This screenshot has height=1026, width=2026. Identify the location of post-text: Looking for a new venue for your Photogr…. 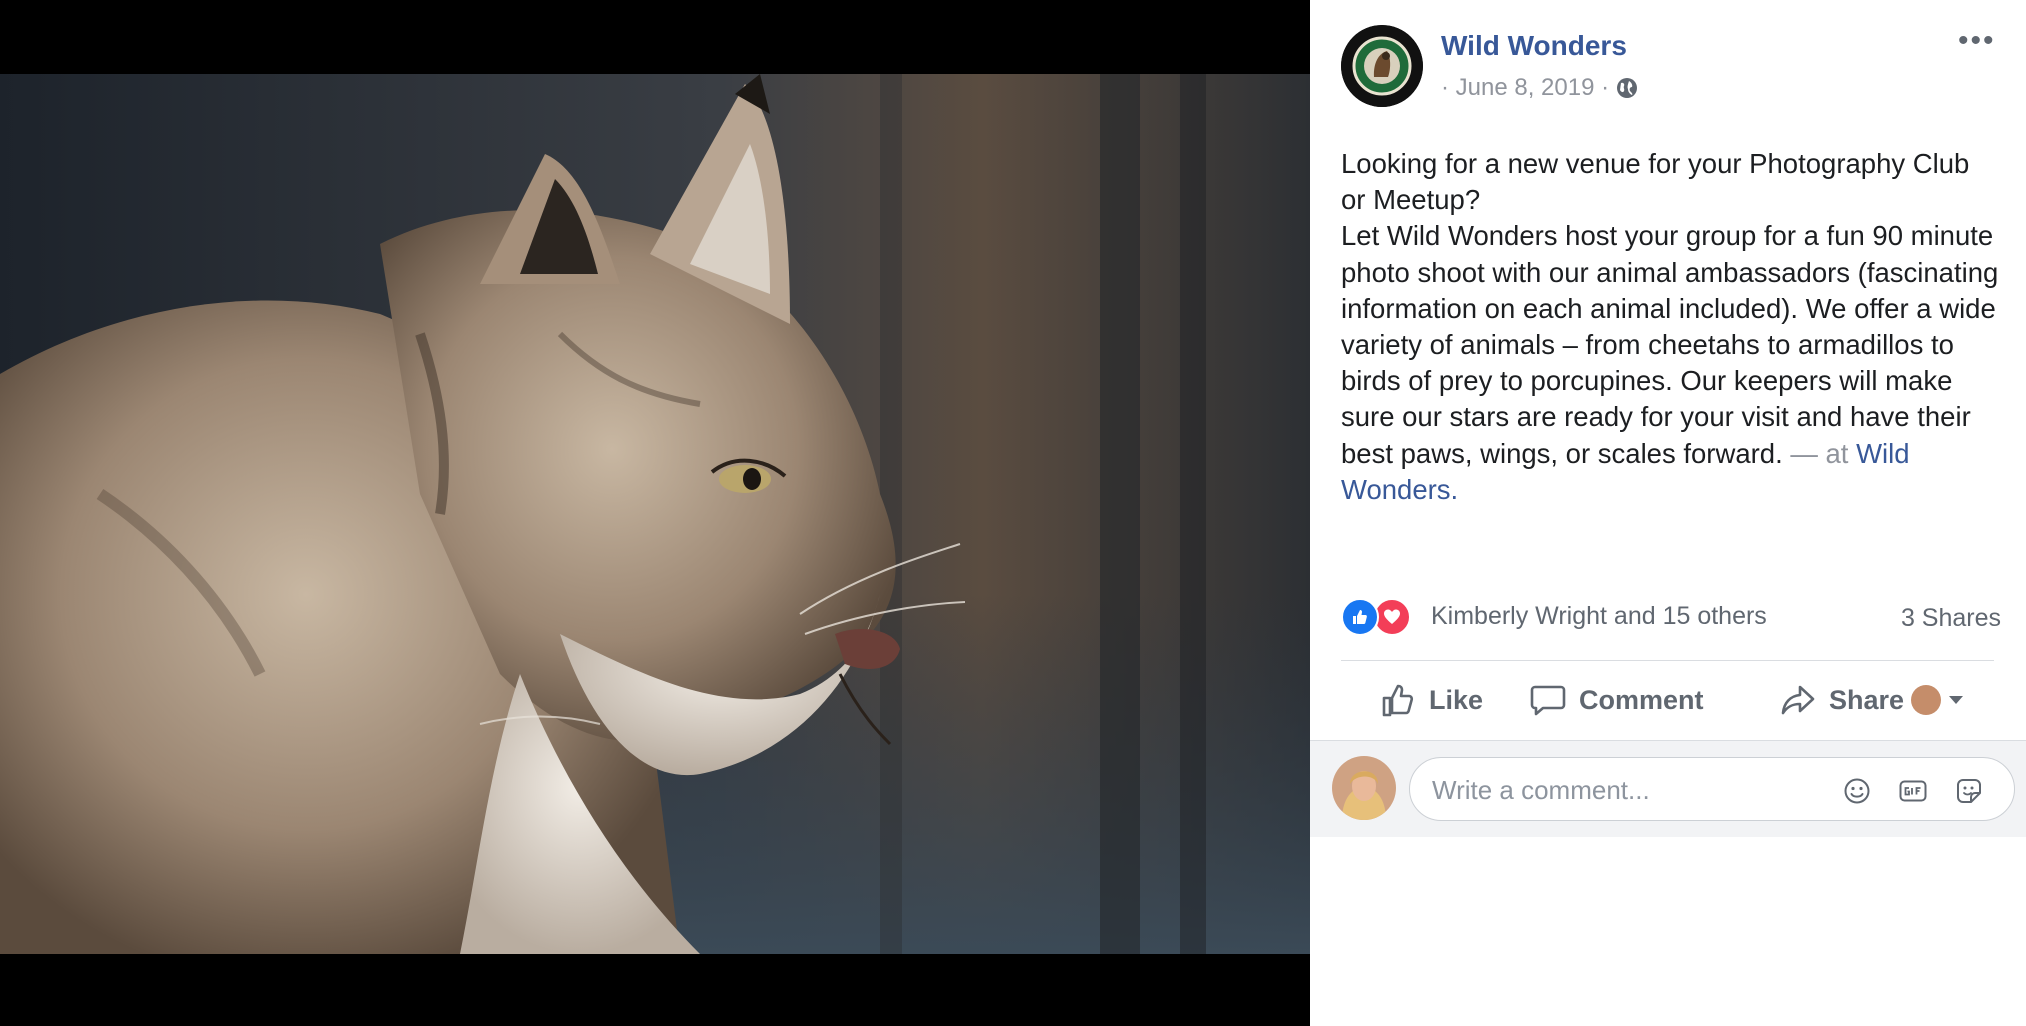
(1671, 327).